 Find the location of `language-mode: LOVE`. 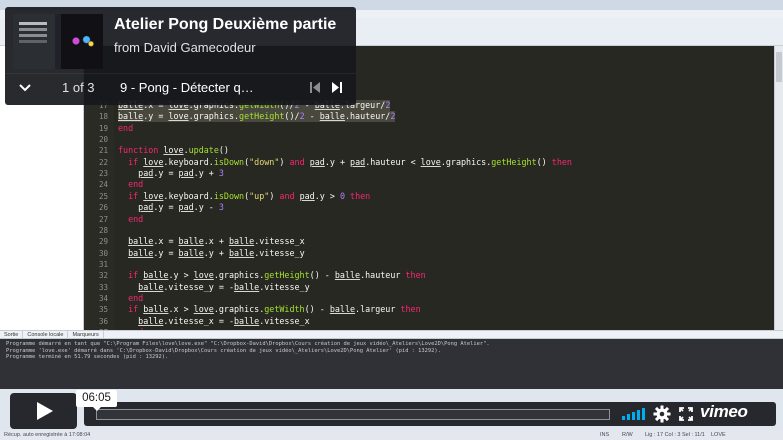

language-mode: LOVE is located at coordinates (718, 435).